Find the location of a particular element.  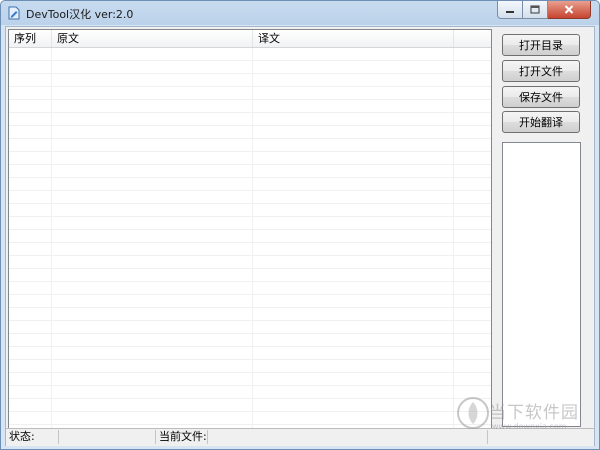

start-translate-button: 开始翻译 is located at coordinates (541, 122).